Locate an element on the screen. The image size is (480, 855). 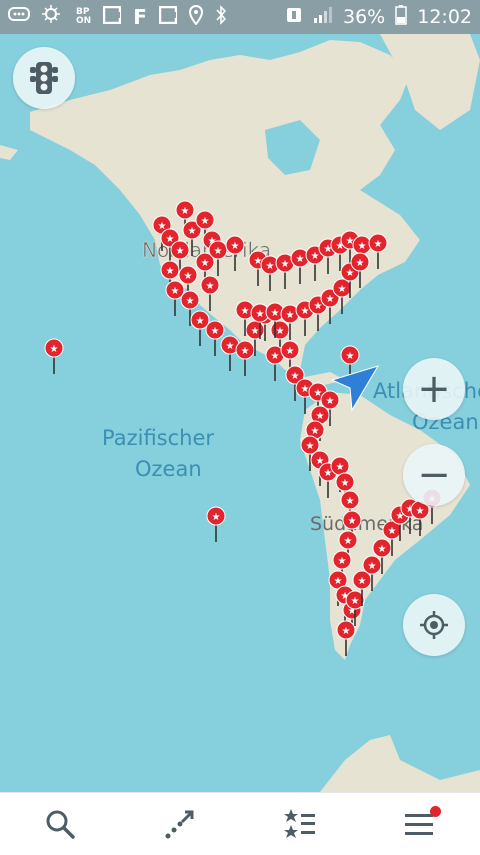
menu-tab is located at coordinates (420, 824).